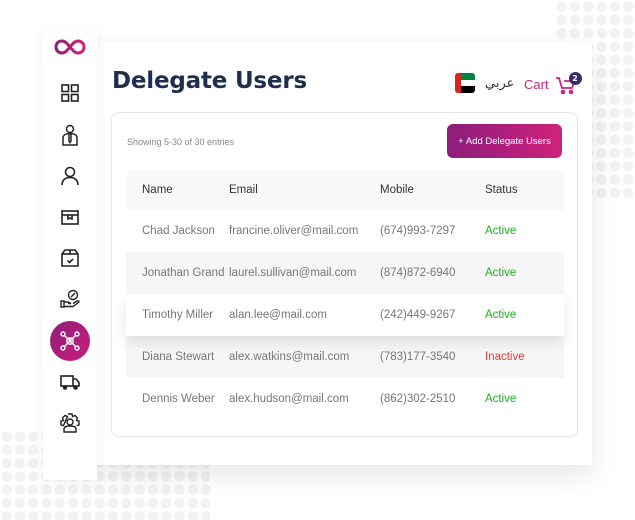 This screenshot has height=520, width=635. Describe the element at coordinates (183, 273) in the screenshot. I see `cell-name: Jonathan Grand` at that location.